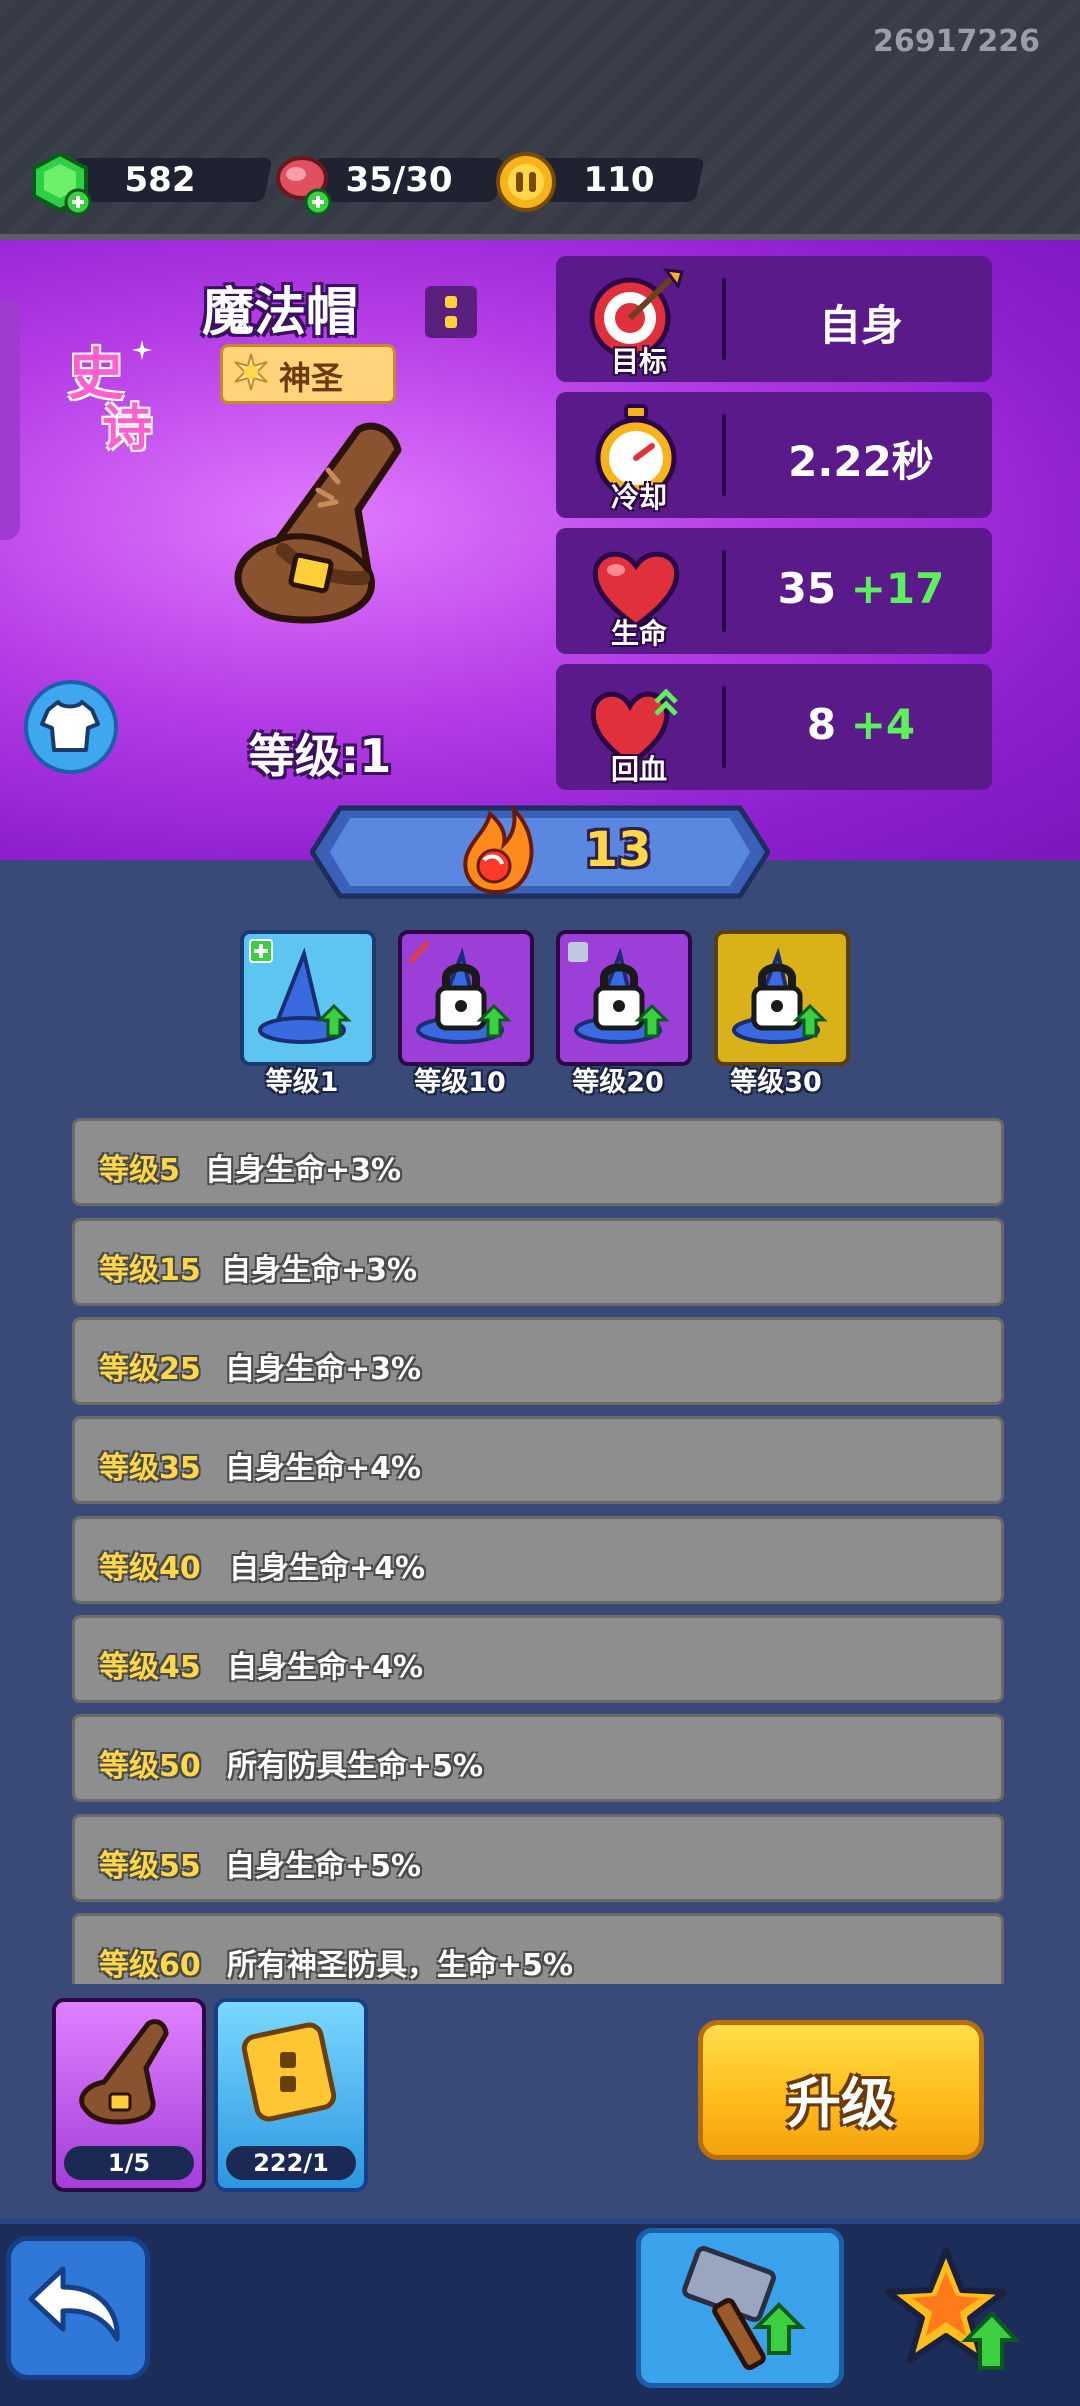  I want to click on meat-counter: 35/30, so click(387, 183).